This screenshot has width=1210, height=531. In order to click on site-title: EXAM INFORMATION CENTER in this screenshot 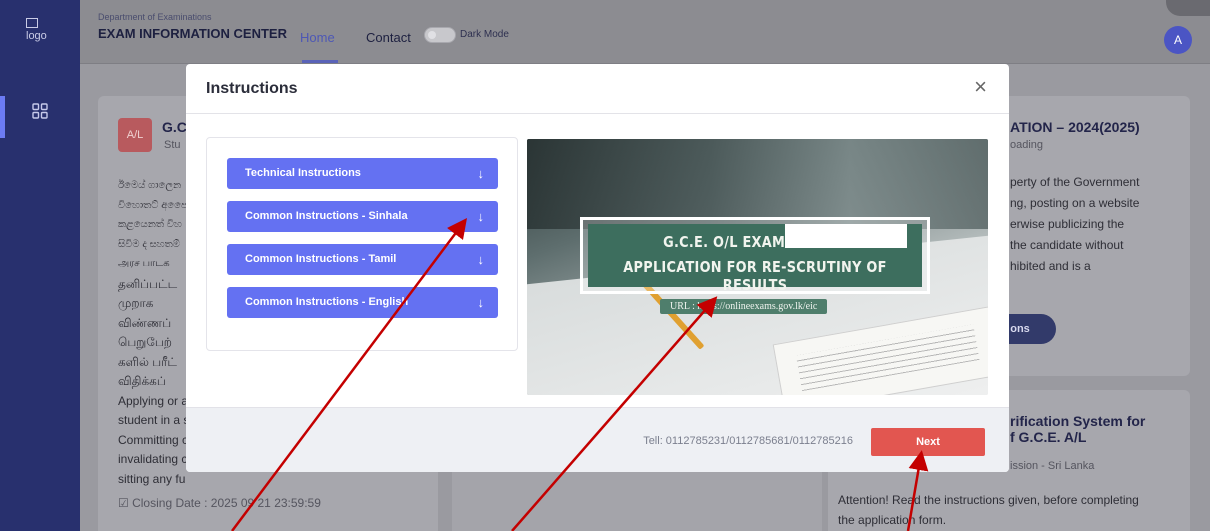, I will do `click(192, 33)`.